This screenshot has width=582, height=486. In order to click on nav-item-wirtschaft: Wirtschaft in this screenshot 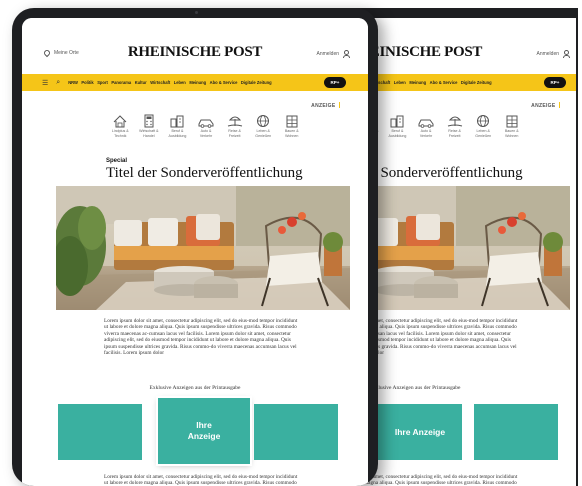, I will do `click(160, 82)`.